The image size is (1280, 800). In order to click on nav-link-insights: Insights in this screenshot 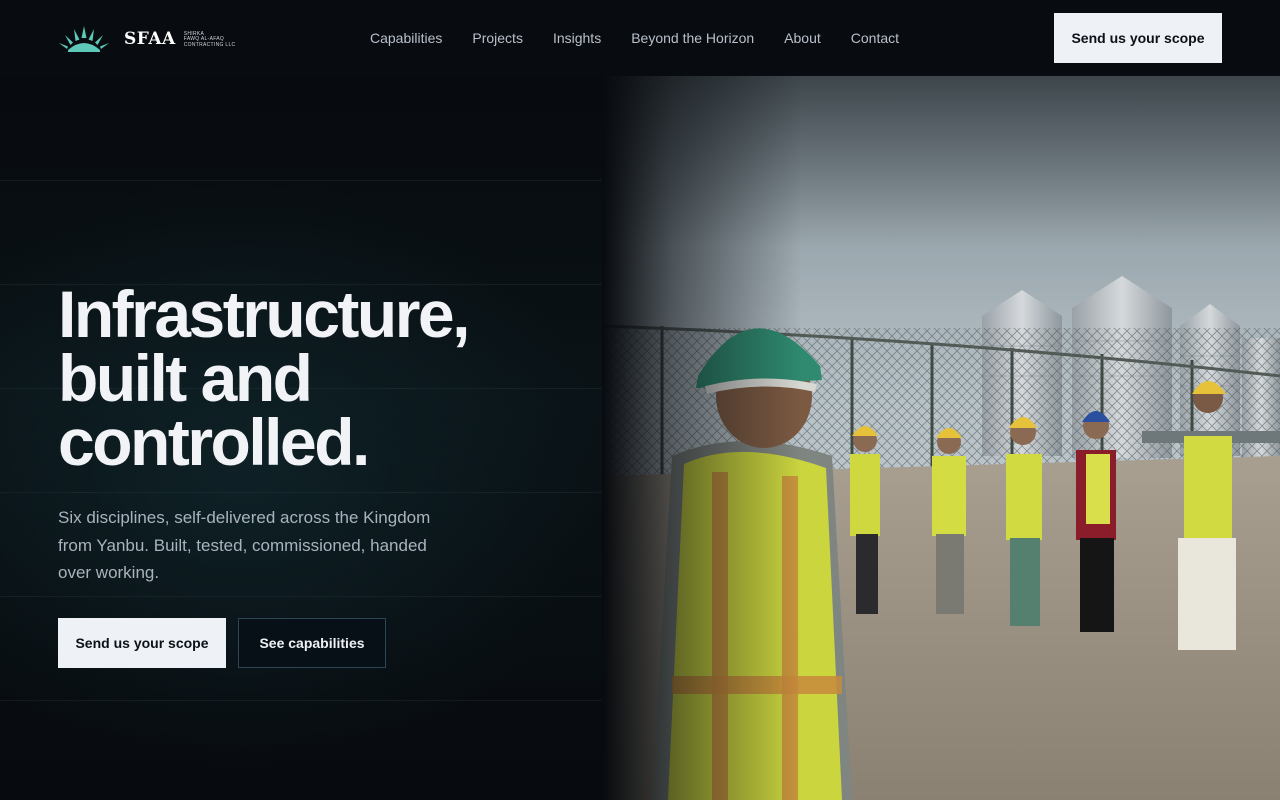, I will do `click(577, 38)`.